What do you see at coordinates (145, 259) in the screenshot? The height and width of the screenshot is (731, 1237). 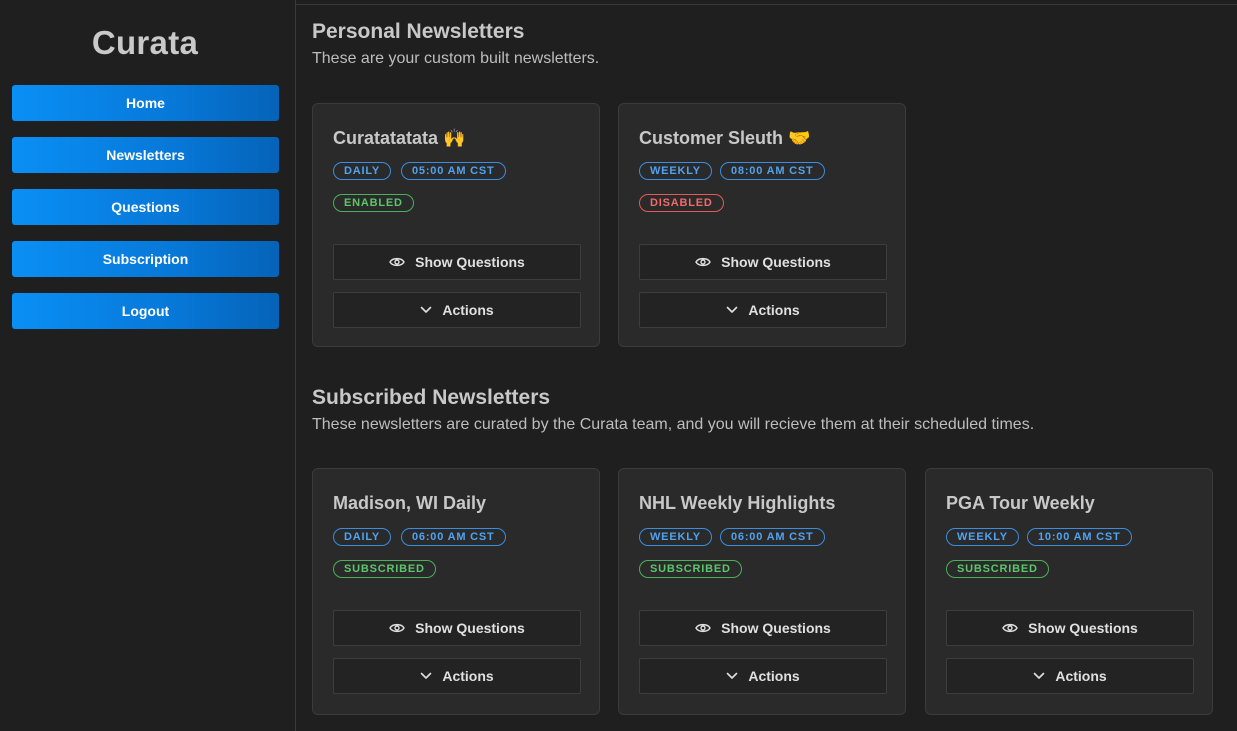 I see `nav-subscription-button: Subscription` at bounding box center [145, 259].